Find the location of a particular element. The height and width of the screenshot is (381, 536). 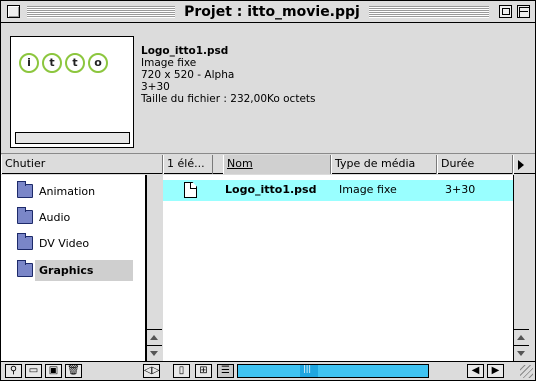

bin-dv-video: DV Video is located at coordinates (75, 243).